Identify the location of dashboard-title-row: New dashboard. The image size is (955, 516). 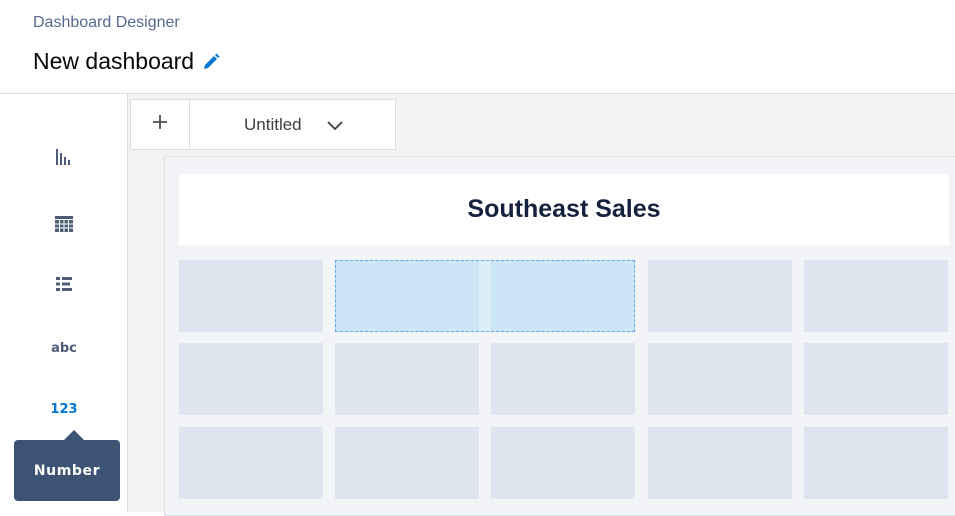
(126, 61).